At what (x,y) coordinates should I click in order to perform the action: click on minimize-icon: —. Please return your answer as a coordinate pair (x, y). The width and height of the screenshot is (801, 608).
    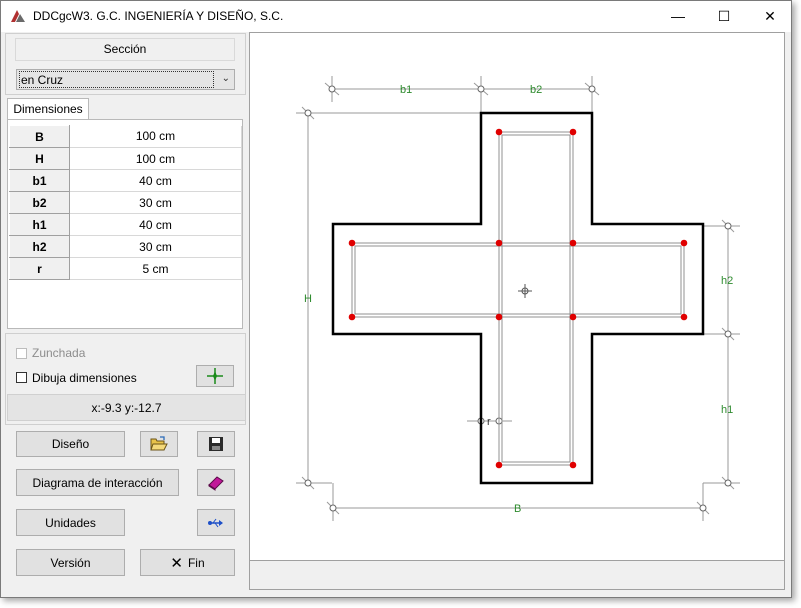
    Looking at the image, I should click on (678, 16).